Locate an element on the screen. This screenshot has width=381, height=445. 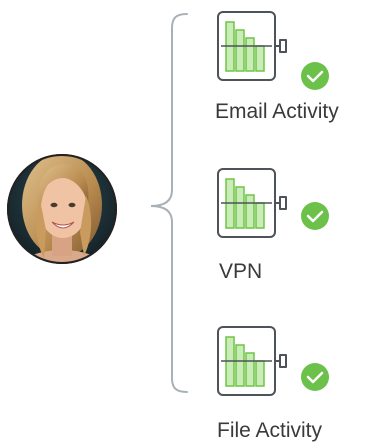
activity-label-file: File Activity is located at coordinates (270, 430).